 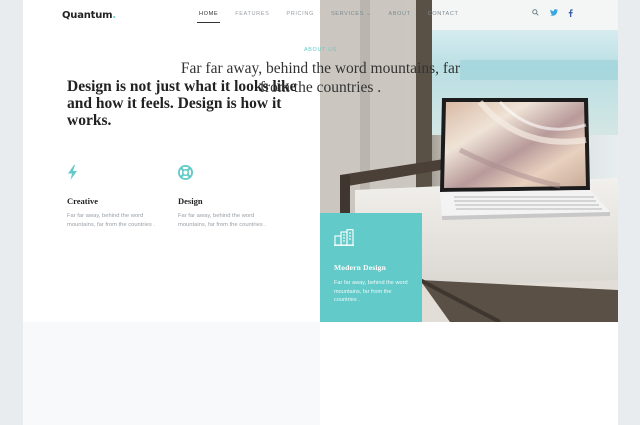 What do you see at coordinates (122, 174) in the screenshot?
I see `lightning-icon` at bounding box center [122, 174].